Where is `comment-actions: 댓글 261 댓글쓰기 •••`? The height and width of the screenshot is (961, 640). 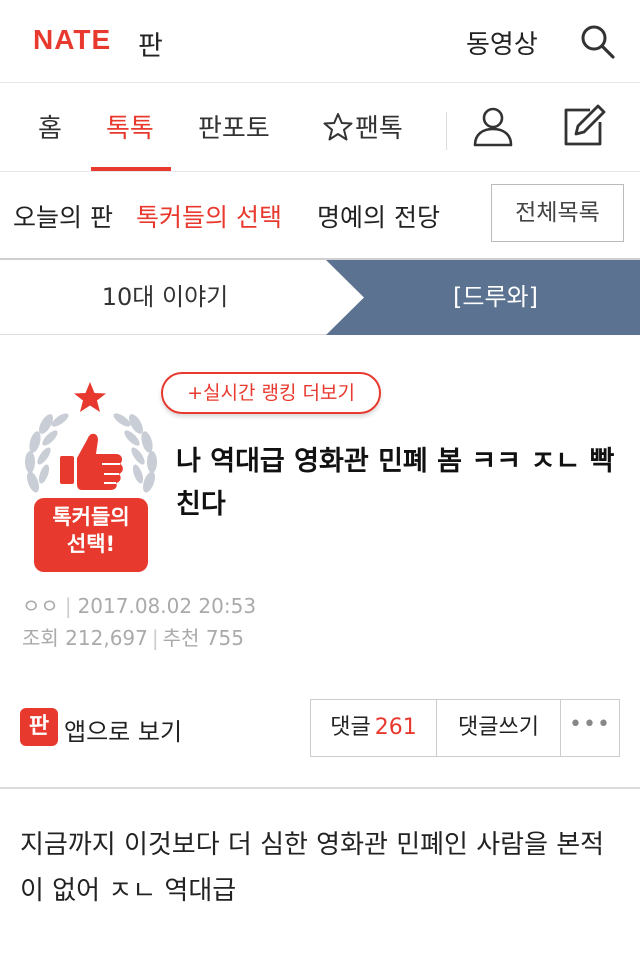
comment-actions: 댓글 261 댓글쓰기 ••• is located at coordinates (465, 728).